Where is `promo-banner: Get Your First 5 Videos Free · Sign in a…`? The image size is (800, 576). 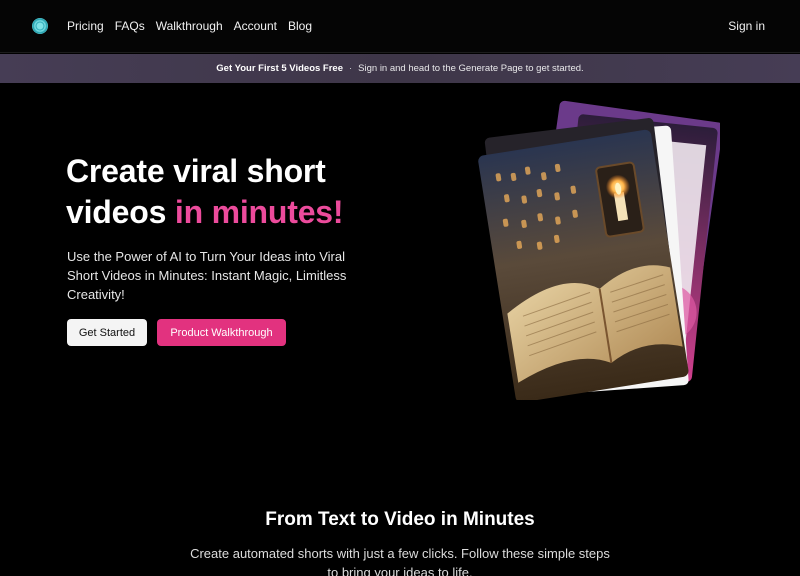 promo-banner: Get Your First 5 Videos Free · Sign in a… is located at coordinates (400, 68).